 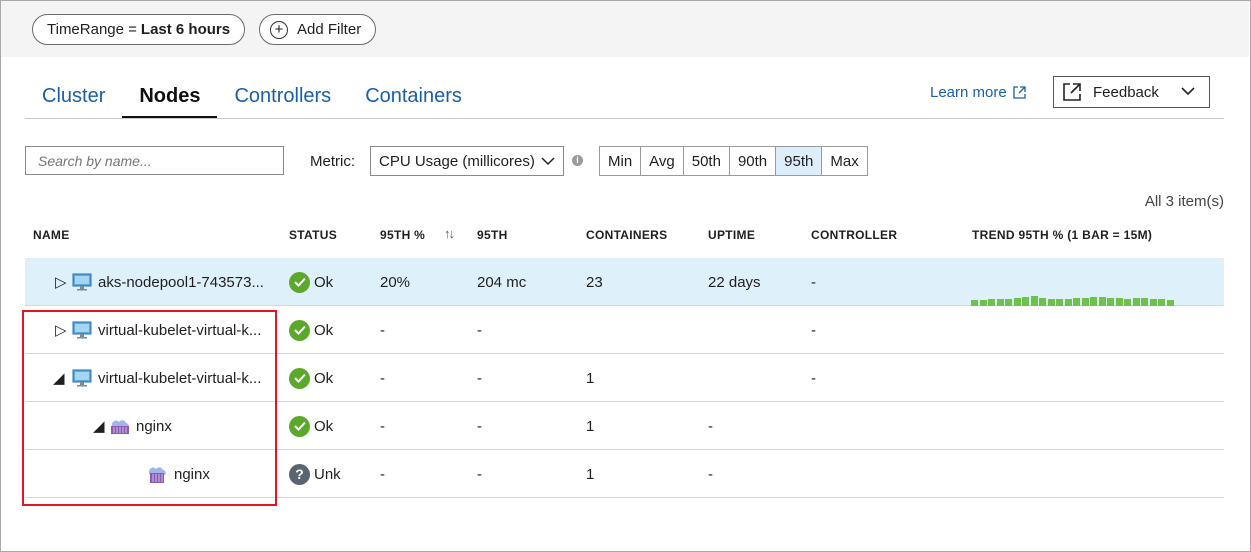 What do you see at coordinates (61, 282) in the screenshot?
I see `row-expander: ▷` at bounding box center [61, 282].